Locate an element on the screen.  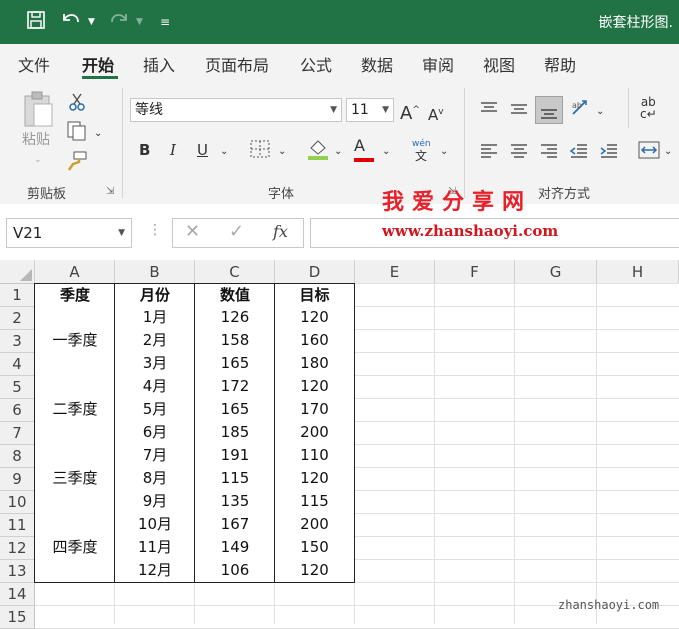
paste-button: 粘贴 is located at coordinates (36, 140).